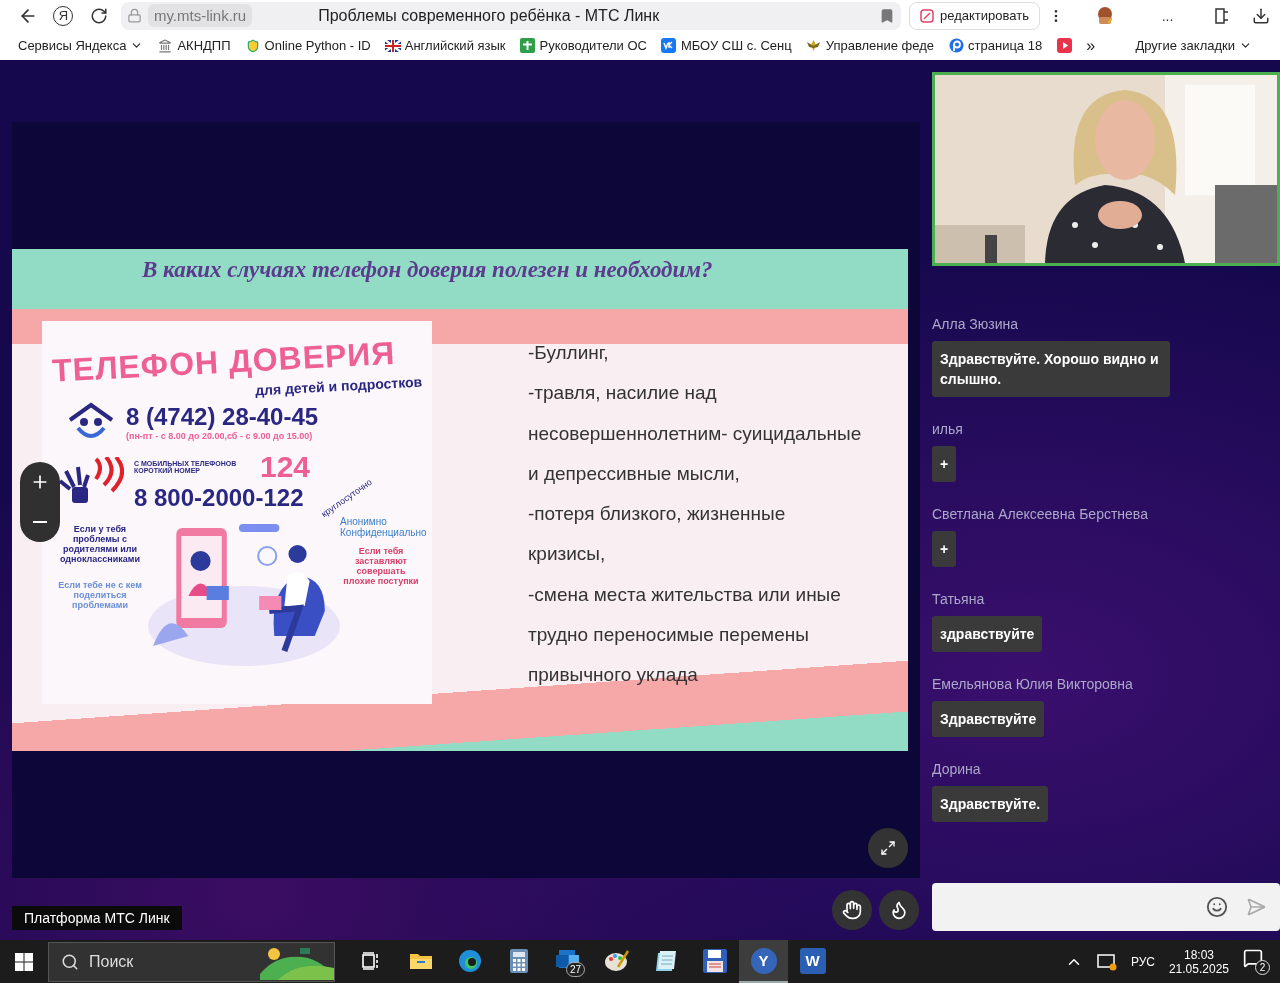 The height and width of the screenshot is (983, 1280). What do you see at coordinates (1262, 967) in the screenshot?
I see `count-badge: 2` at bounding box center [1262, 967].